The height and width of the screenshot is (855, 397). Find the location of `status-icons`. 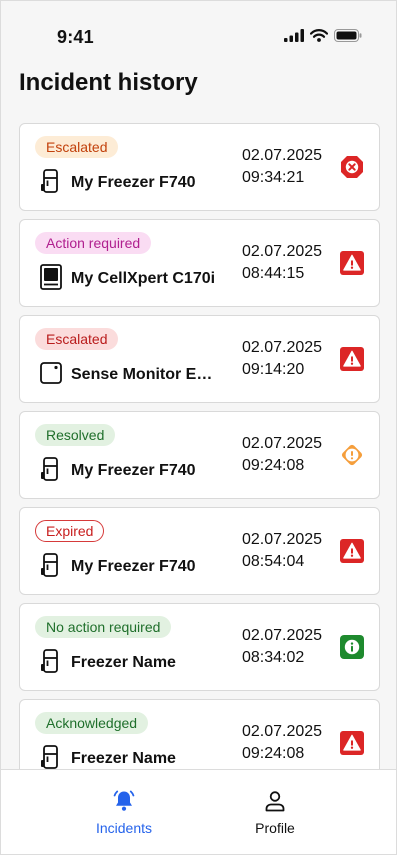

status-icons is located at coordinates (323, 35).